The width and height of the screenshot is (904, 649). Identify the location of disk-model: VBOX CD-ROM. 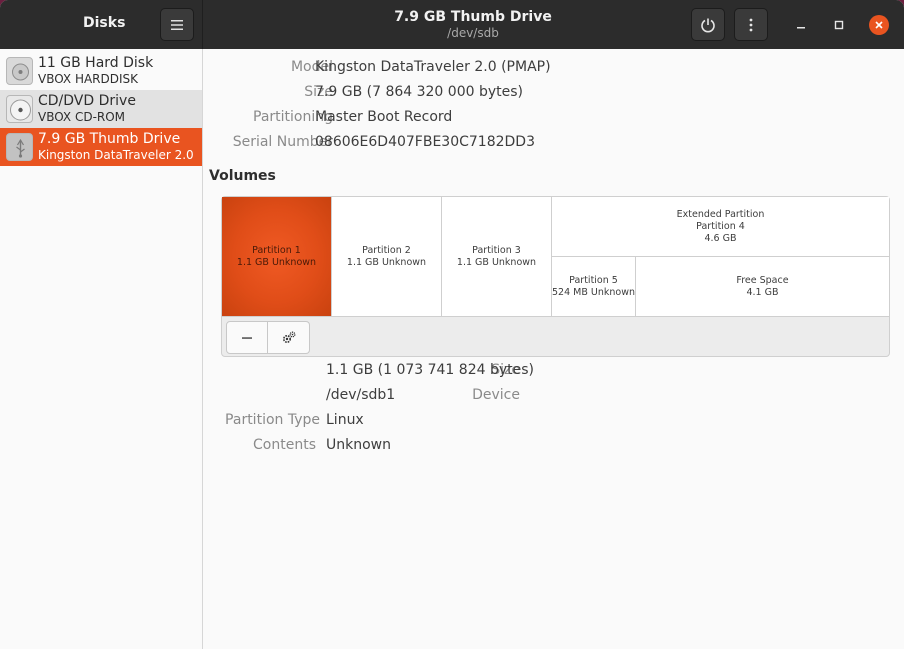
(82, 117).